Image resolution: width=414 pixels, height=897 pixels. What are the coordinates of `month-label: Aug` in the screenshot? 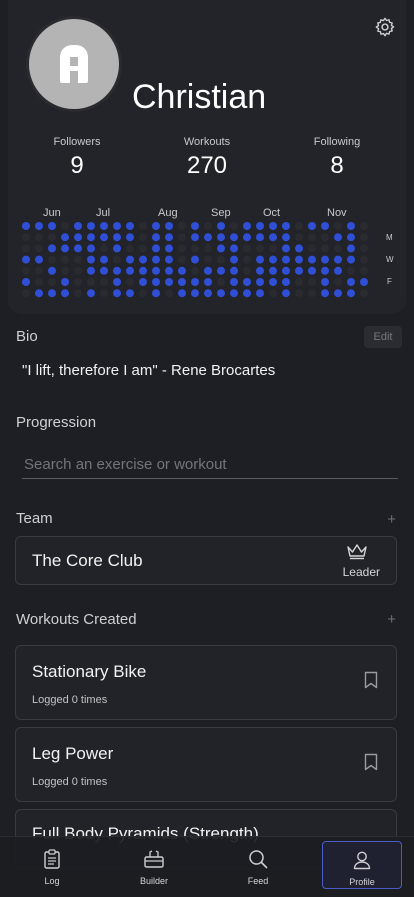 It's located at (168, 213).